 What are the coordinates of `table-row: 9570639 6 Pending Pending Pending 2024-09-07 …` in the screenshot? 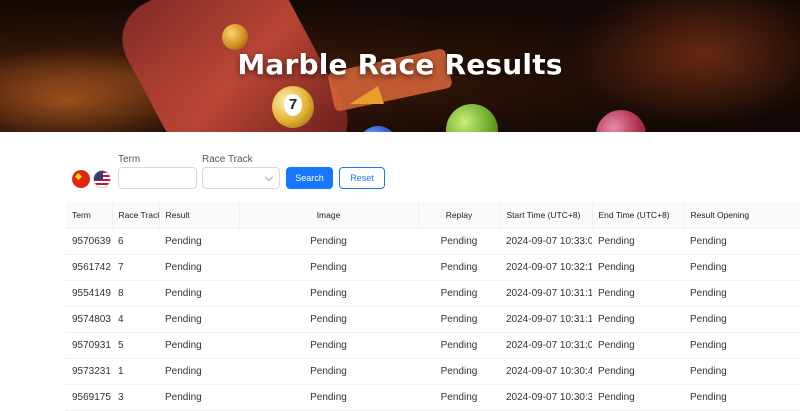 It's located at (433, 241).